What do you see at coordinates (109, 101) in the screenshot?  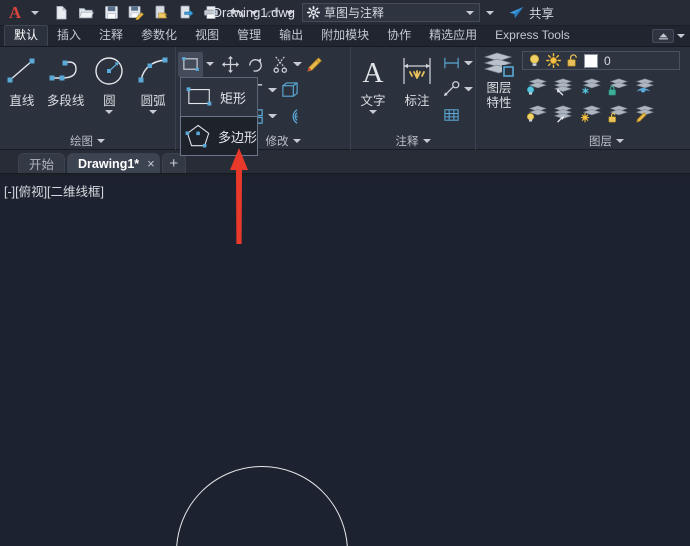 I see `circle-label: 圆` at bounding box center [109, 101].